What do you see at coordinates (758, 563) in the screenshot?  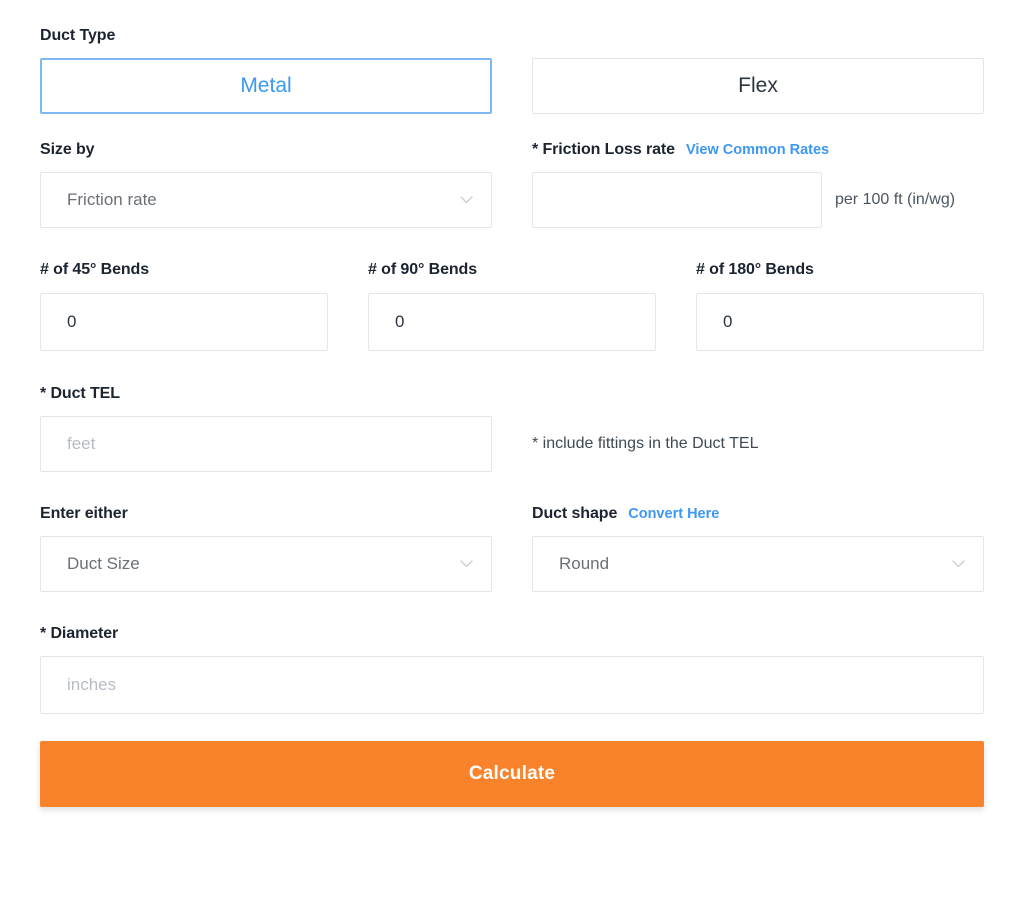 I see `duct-shape-select: Round` at bounding box center [758, 563].